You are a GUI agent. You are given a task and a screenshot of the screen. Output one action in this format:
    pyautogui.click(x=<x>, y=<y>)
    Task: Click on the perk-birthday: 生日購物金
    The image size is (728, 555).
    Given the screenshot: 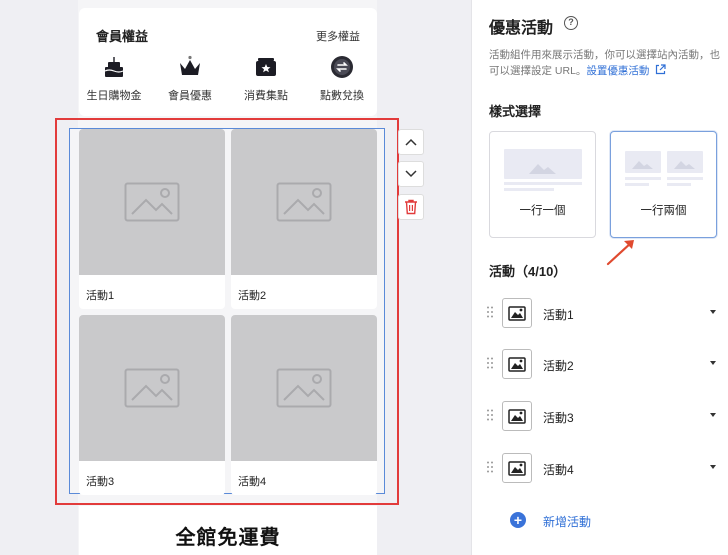 What is the action you would take?
    pyautogui.click(x=114, y=78)
    